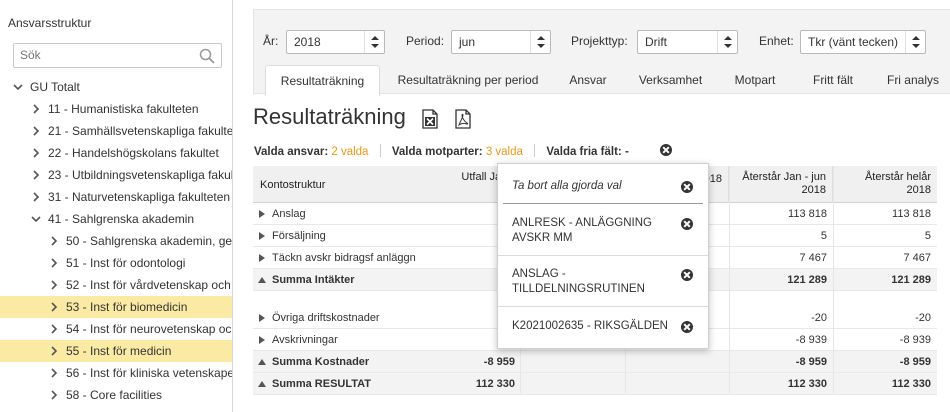  What do you see at coordinates (603, 230) in the screenshot?
I see `popover-item: ANLRESK - ANLÄGGNING AVSKR MM` at bounding box center [603, 230].